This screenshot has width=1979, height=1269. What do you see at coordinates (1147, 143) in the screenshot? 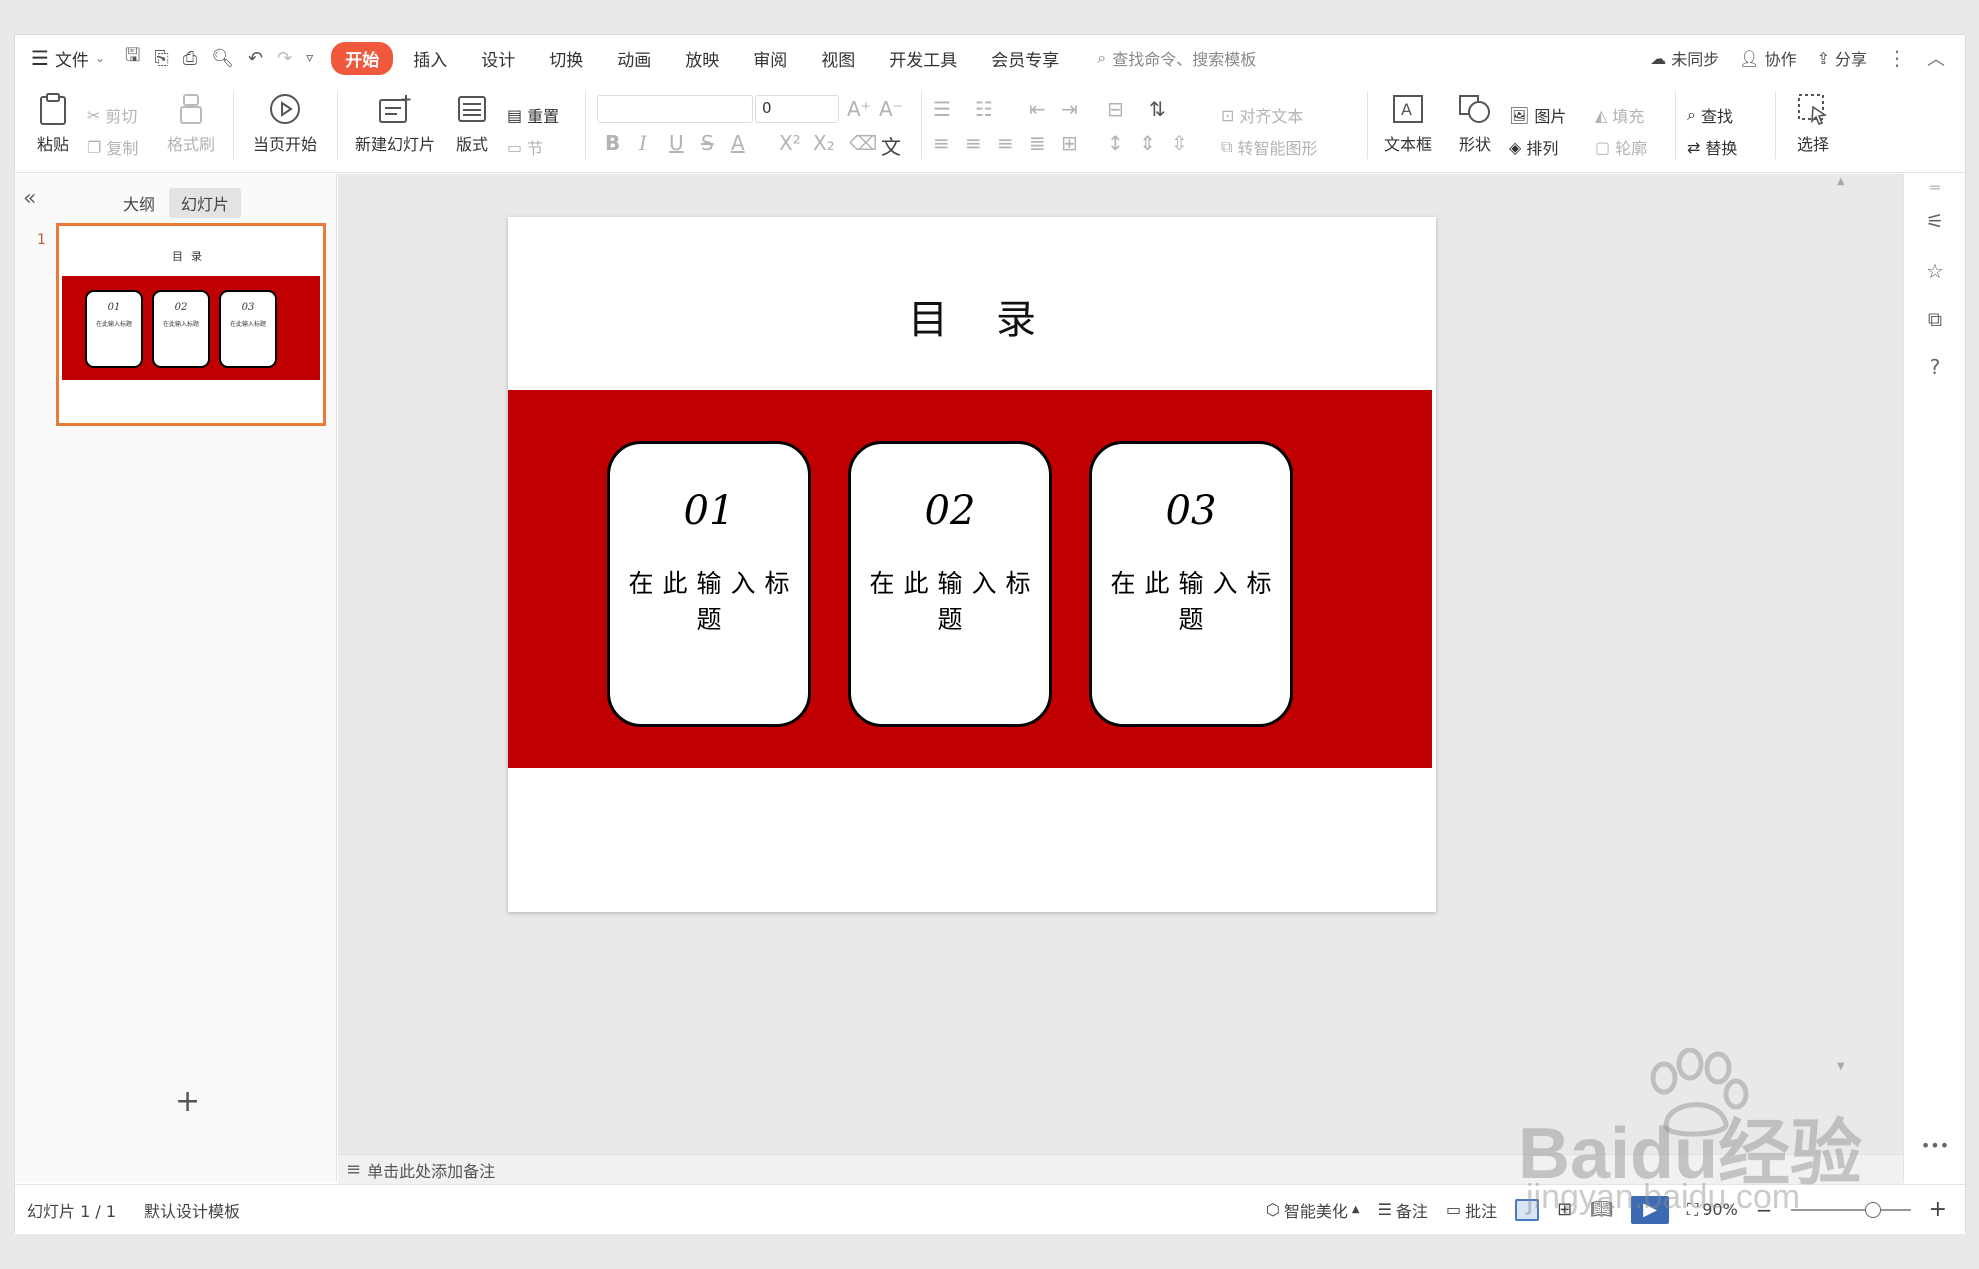
I see `paragraph-spacing-icon: ⇕` at bounding box center [1147, 143].